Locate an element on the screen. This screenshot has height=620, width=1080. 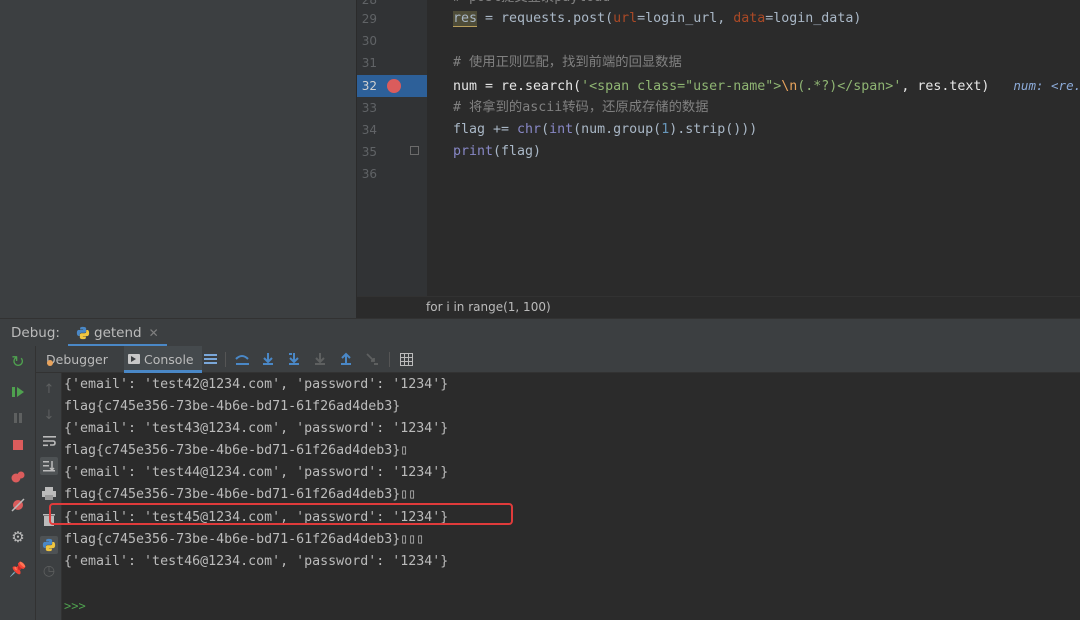
mute-breakpoints-icon is located at coordinates (18, 505).